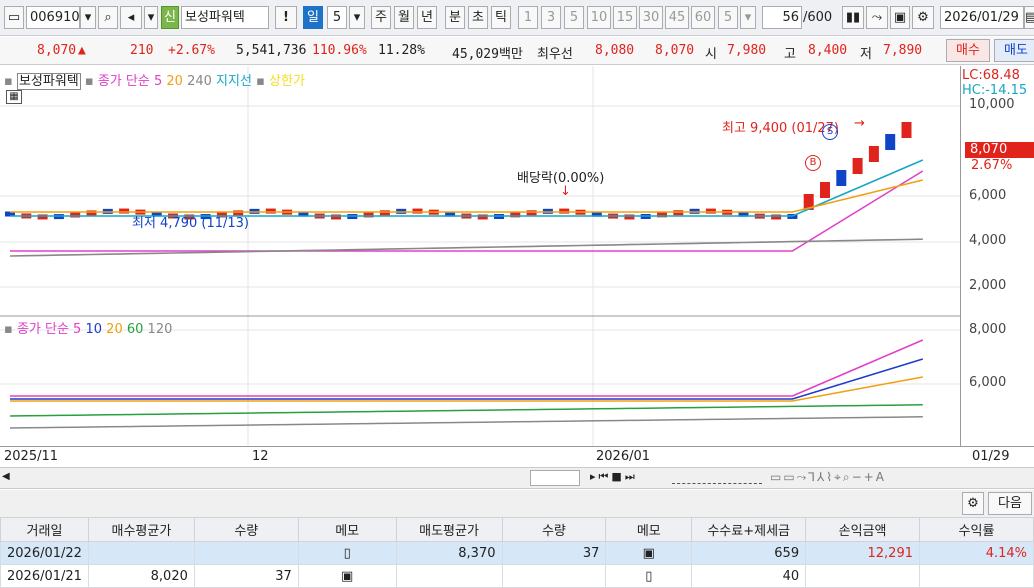 Image resolution: width=1034 pixels, height=588 pixels. Describe the element at coordinates (995, 90) in the screenshot. I see `hc-value: HC:-14.15` at that location.